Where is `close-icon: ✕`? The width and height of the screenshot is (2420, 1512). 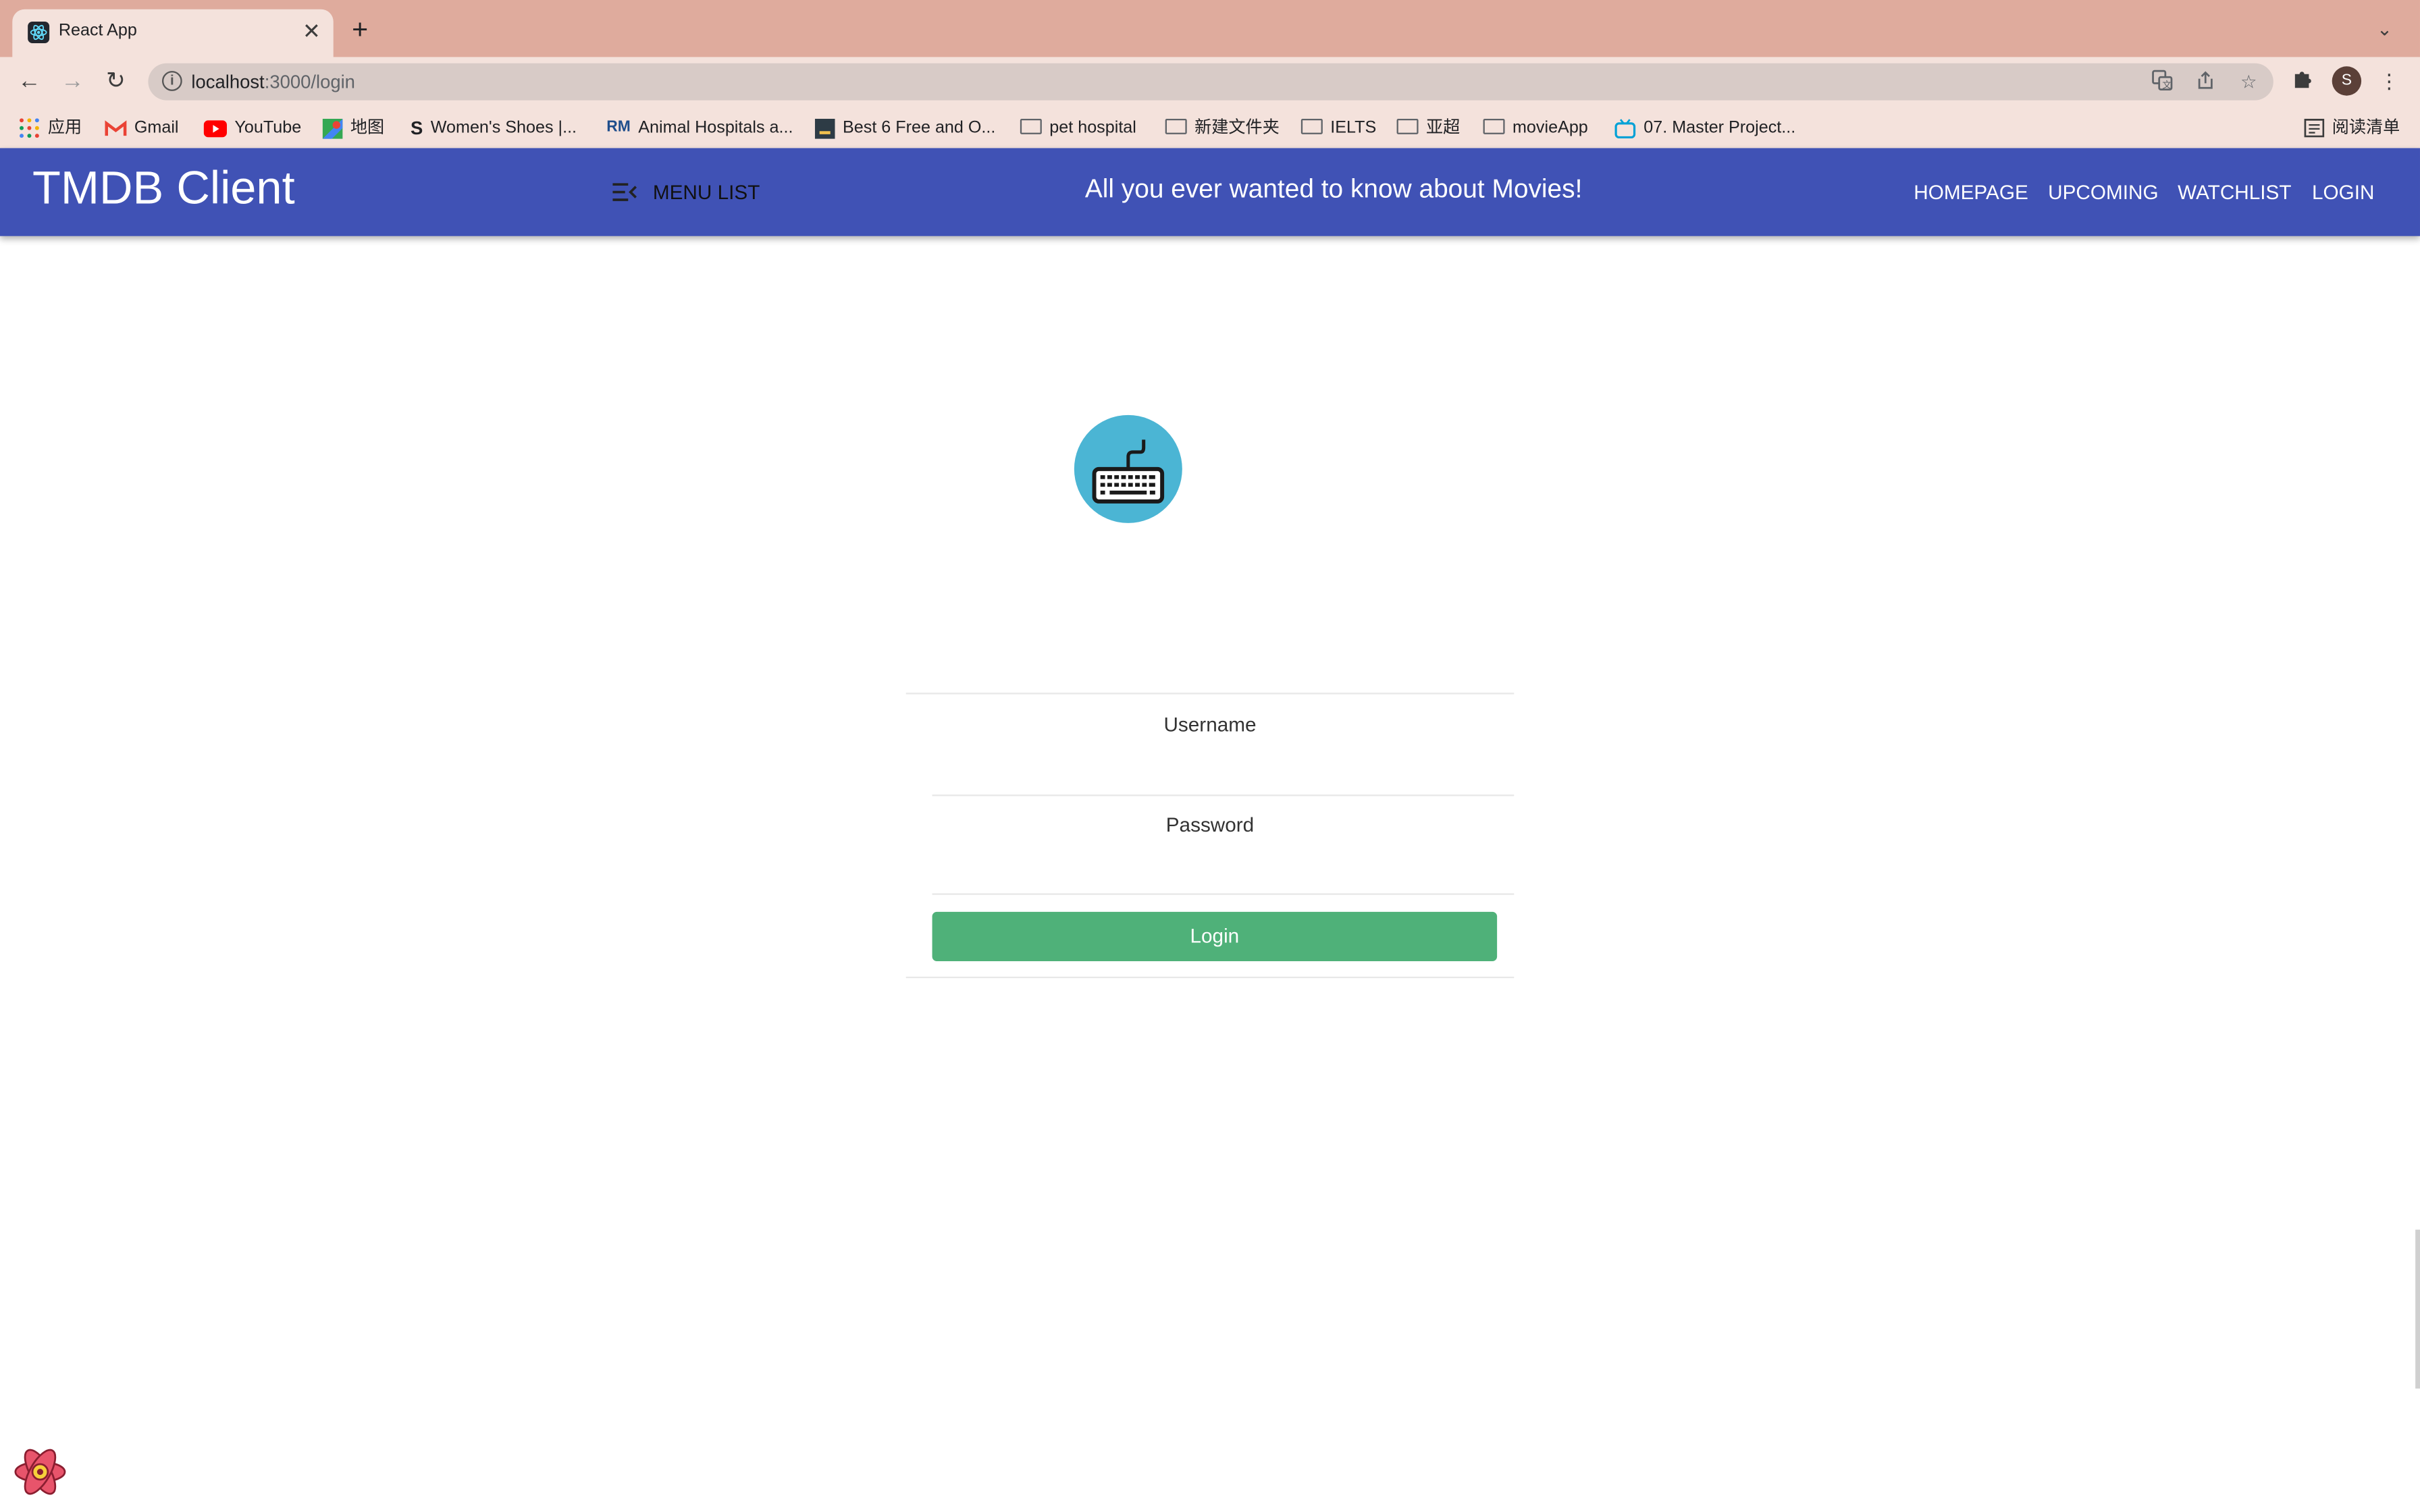 close-icon: ✕ is located at coordinates (311, 30).